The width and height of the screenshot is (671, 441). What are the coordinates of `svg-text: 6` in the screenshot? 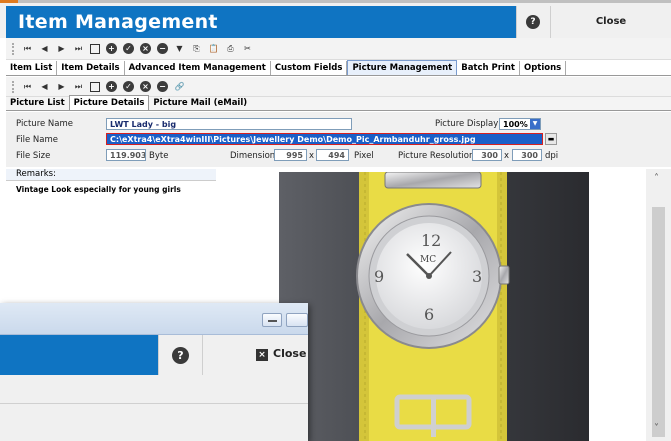 It's located at (429, 314).